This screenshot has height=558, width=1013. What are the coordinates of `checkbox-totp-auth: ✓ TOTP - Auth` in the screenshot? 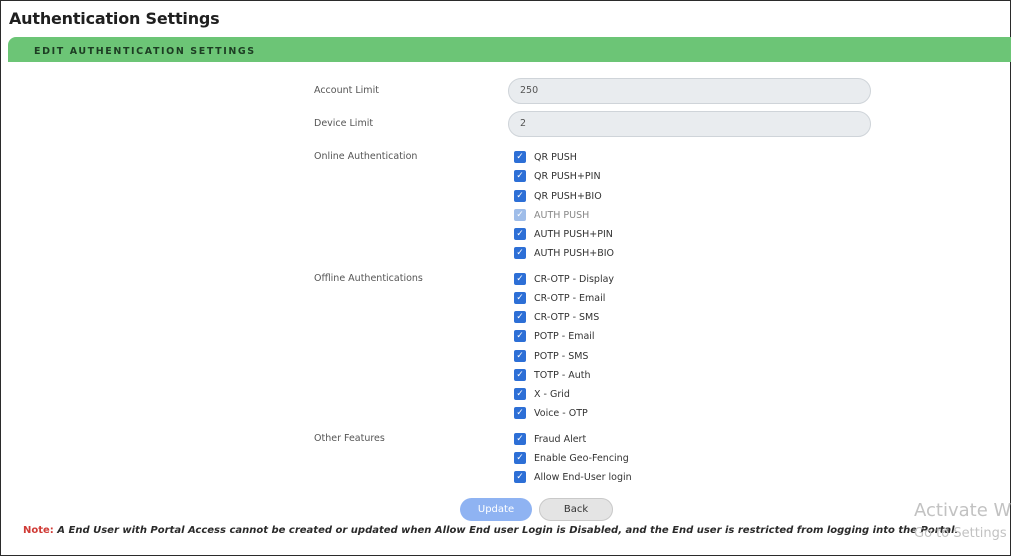 It's located at (552, 375).